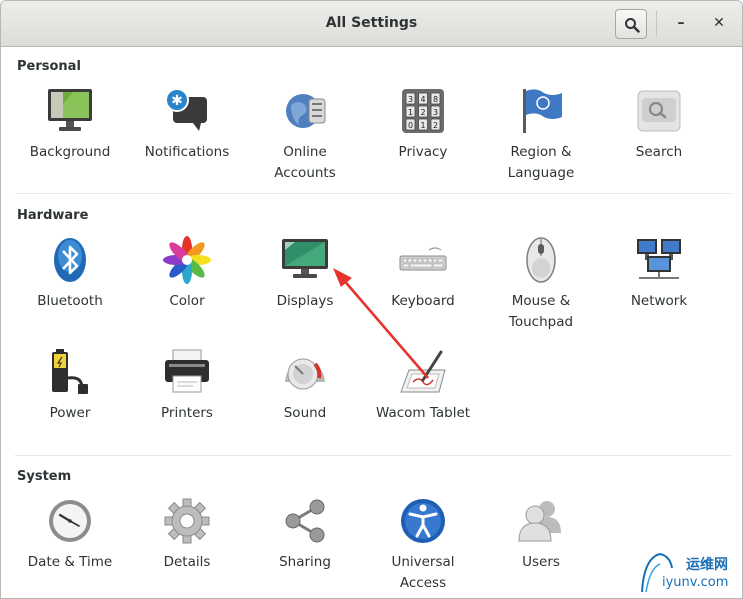 Image resolution: width=743 pixels, height=599 pixels. What do you see at coordinates (707, 565) in the screenshot?
I see `watermark-text: 运维网` at bounding box center [707, 565].